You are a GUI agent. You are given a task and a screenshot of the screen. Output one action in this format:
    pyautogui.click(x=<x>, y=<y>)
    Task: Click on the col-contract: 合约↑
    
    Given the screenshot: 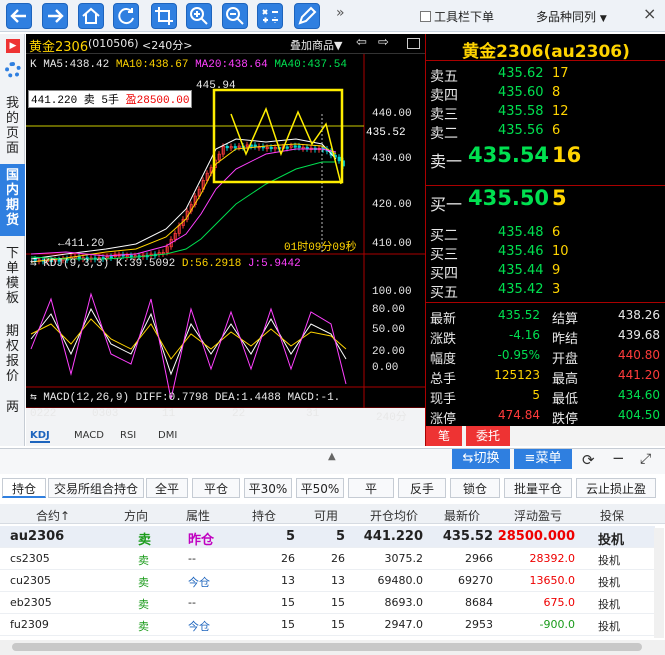 What is the action you would take?
    pyautogui.click(x=53, y=515)
    